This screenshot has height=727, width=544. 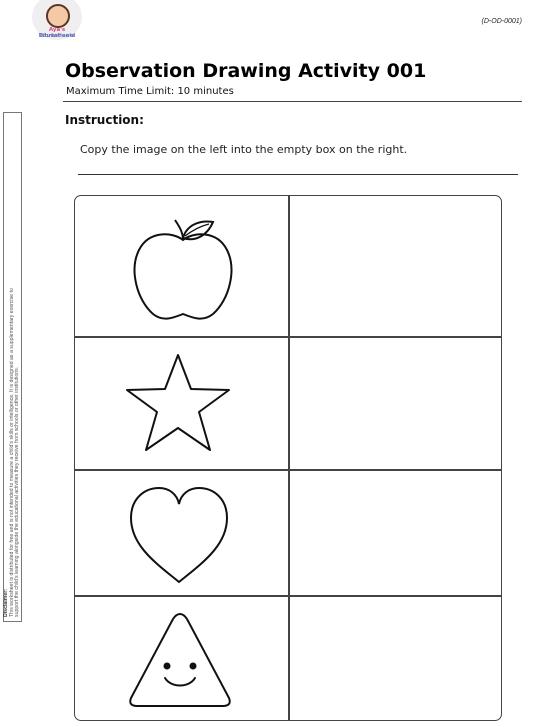 I want to click on smiling-triangle-icon, so click(x=180, y=659).